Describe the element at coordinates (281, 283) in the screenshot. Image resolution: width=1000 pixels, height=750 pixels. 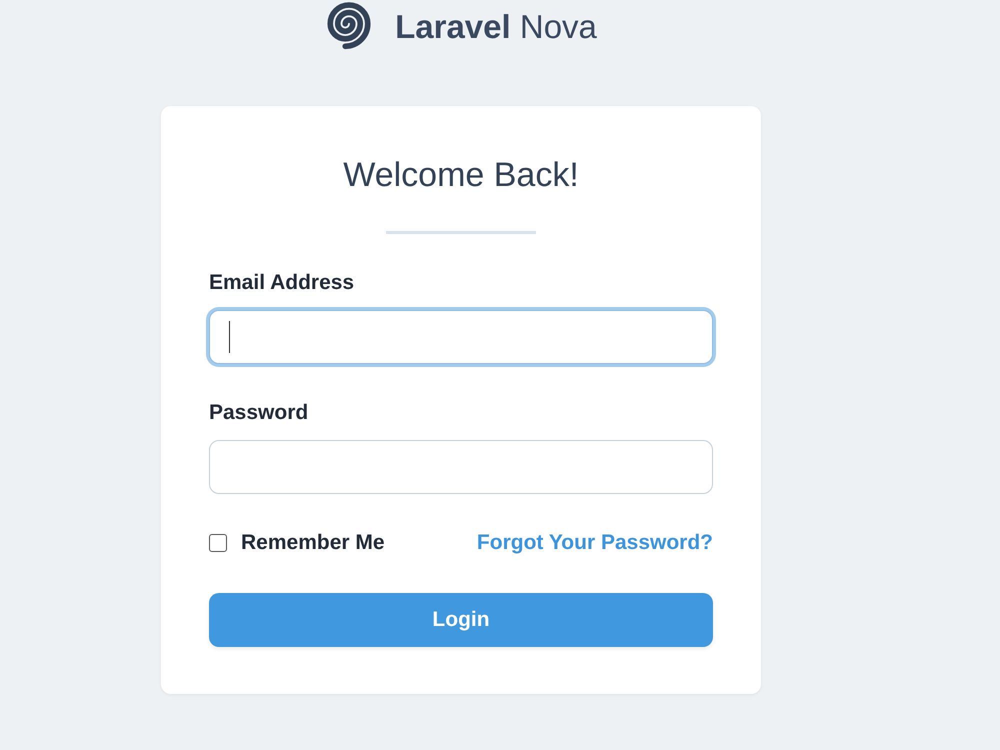
I see `field-label: Email Address` at that location.